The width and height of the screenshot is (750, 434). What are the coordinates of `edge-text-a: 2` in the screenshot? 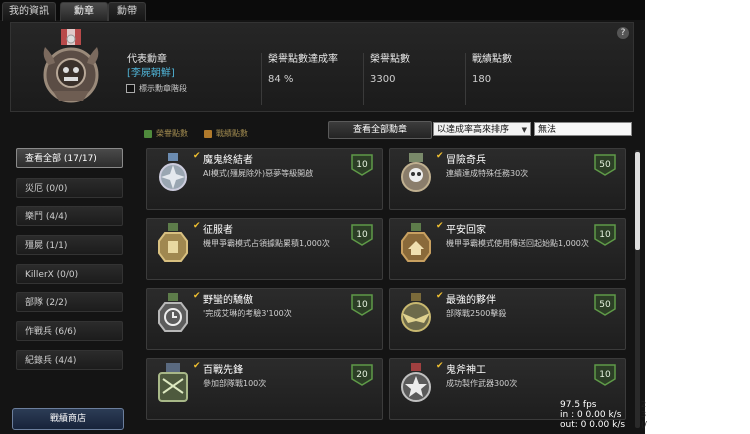 It's located at (644, 404).